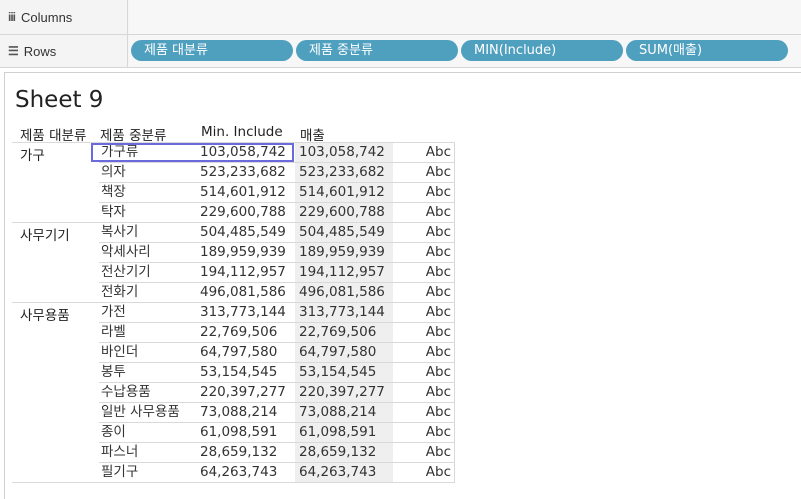 The height and width of the screenshot is (499, 801). I want to click on subcategory-cell: 탁자, so click(149, 213).